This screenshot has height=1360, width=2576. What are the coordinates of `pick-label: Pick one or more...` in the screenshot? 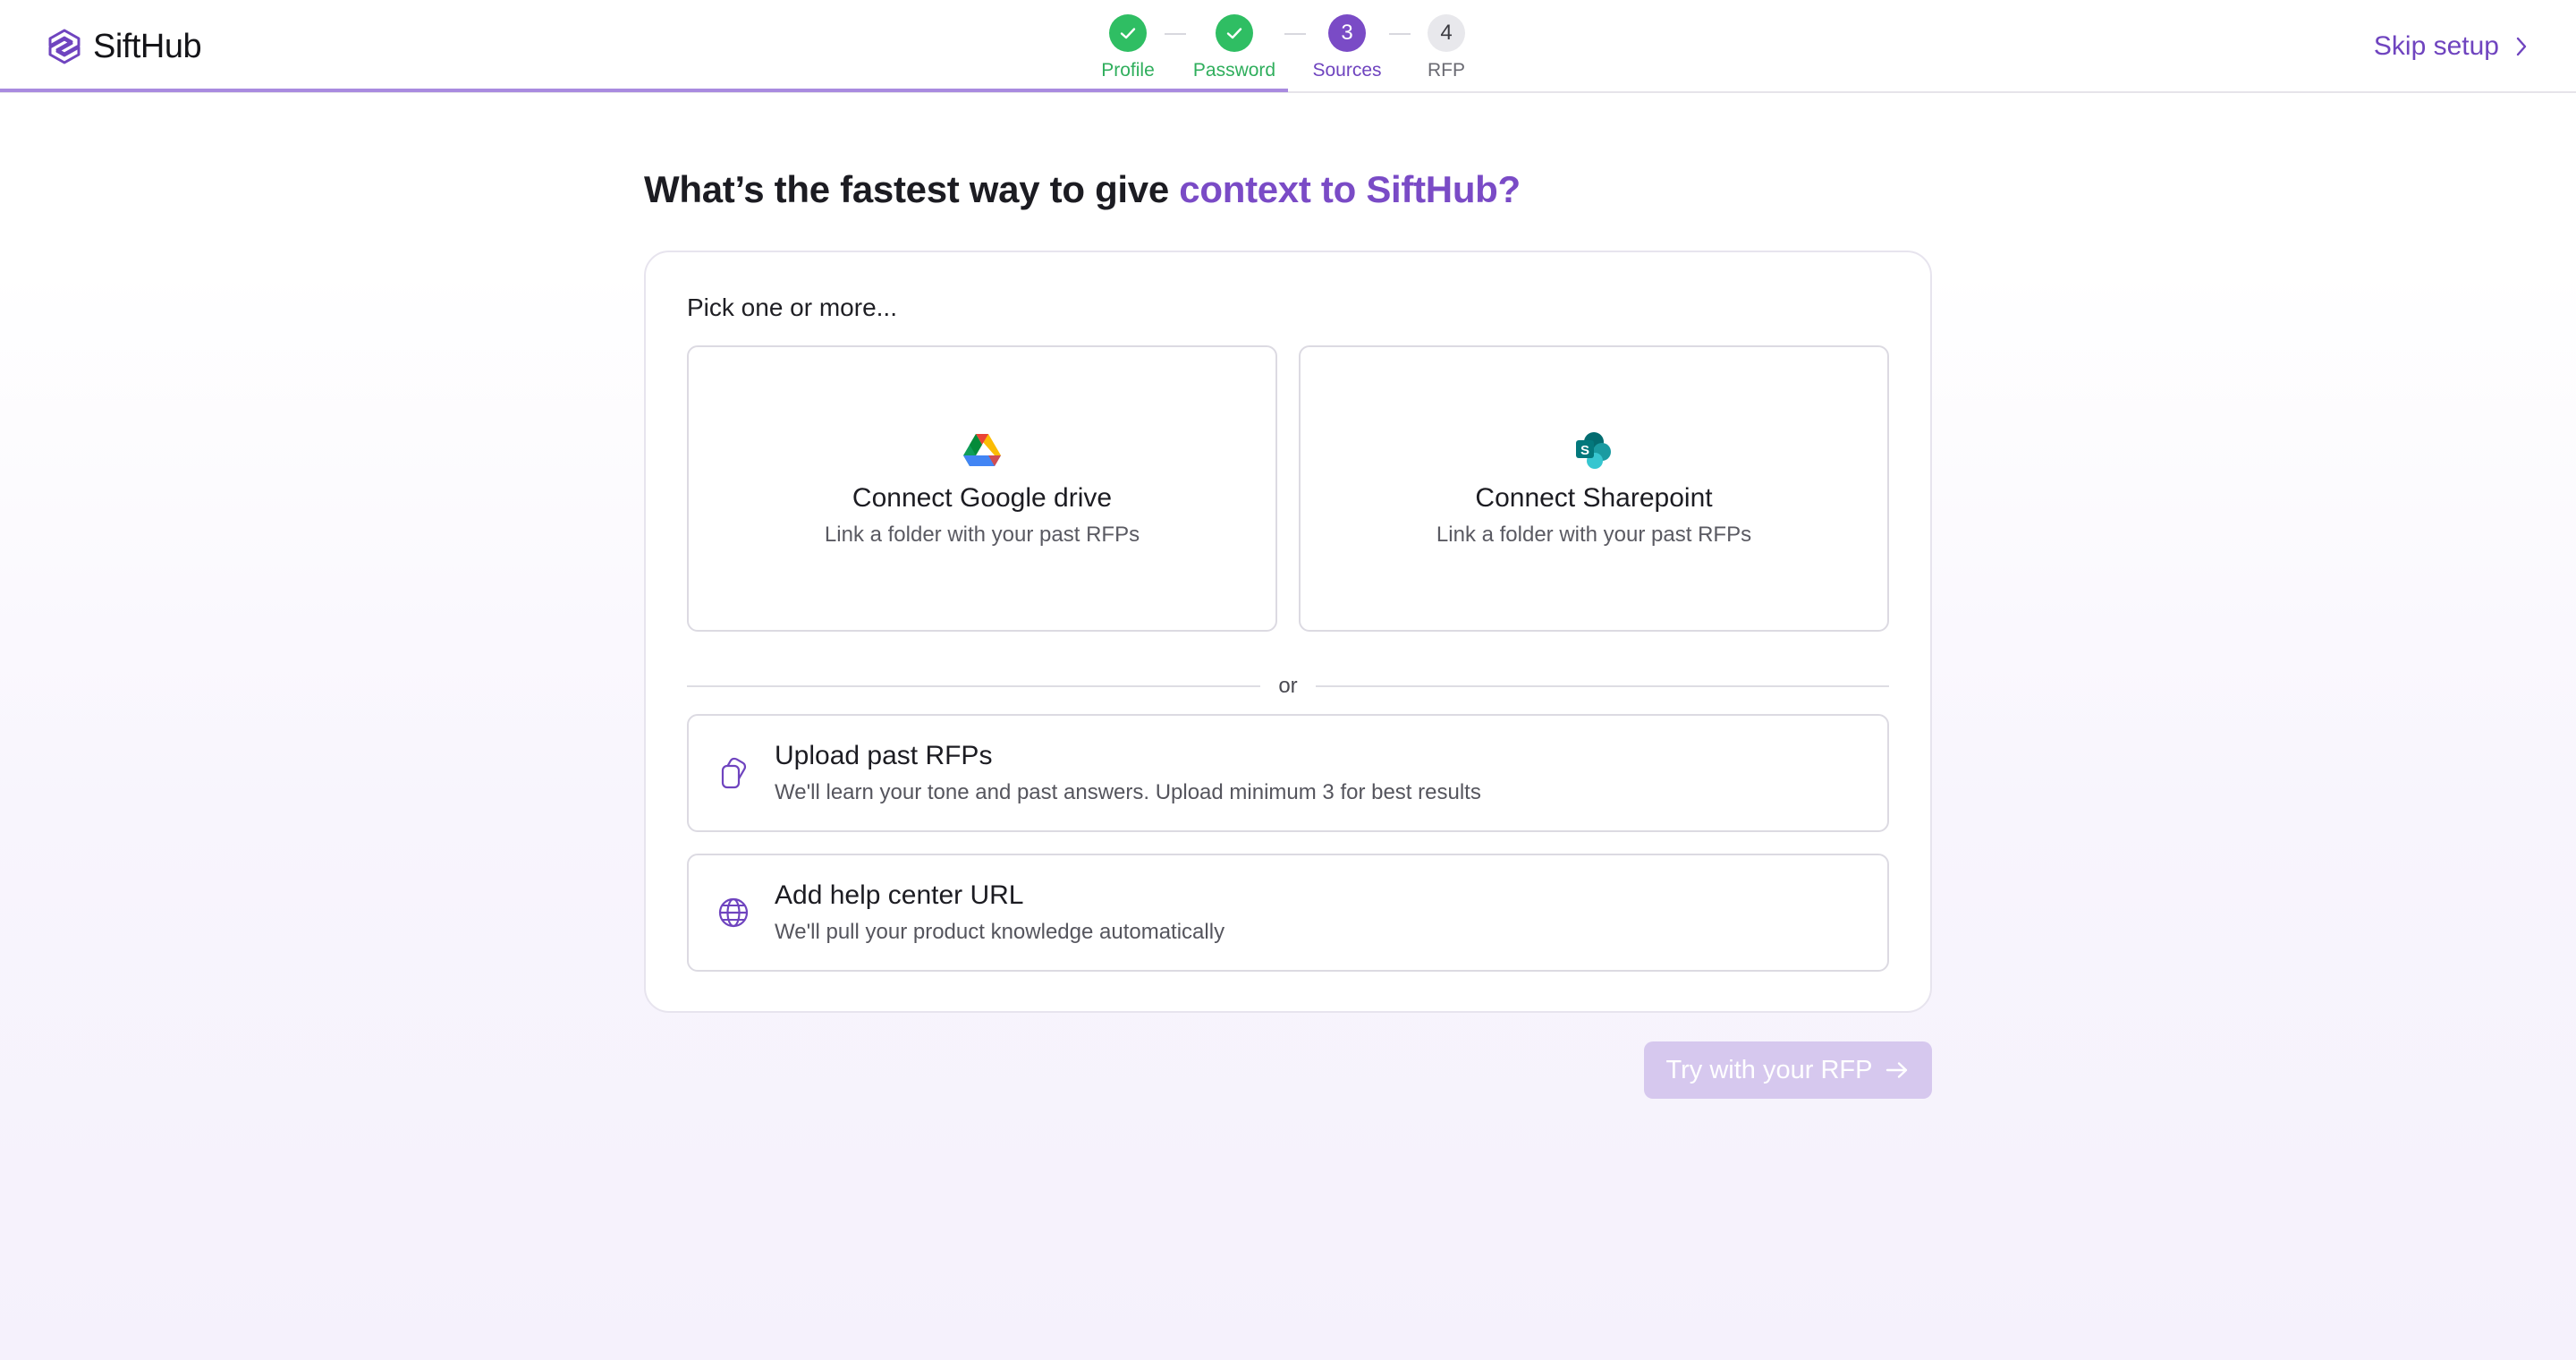 It's located at (792, 307).